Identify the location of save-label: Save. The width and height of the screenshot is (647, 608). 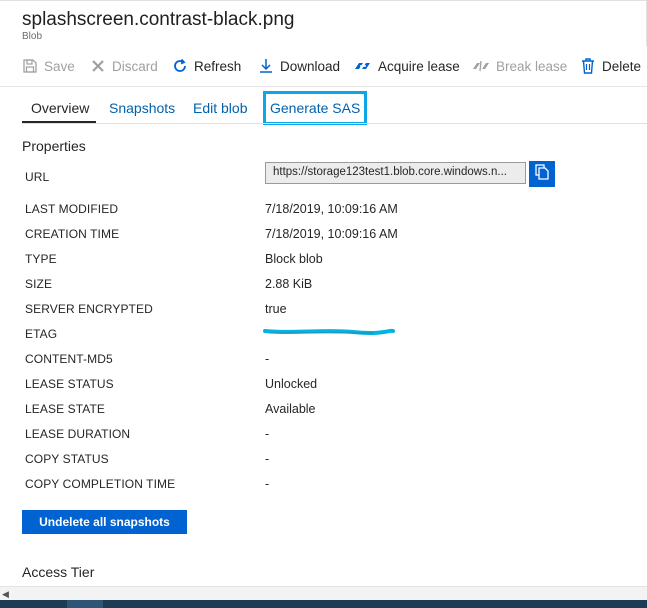
(59, 66).